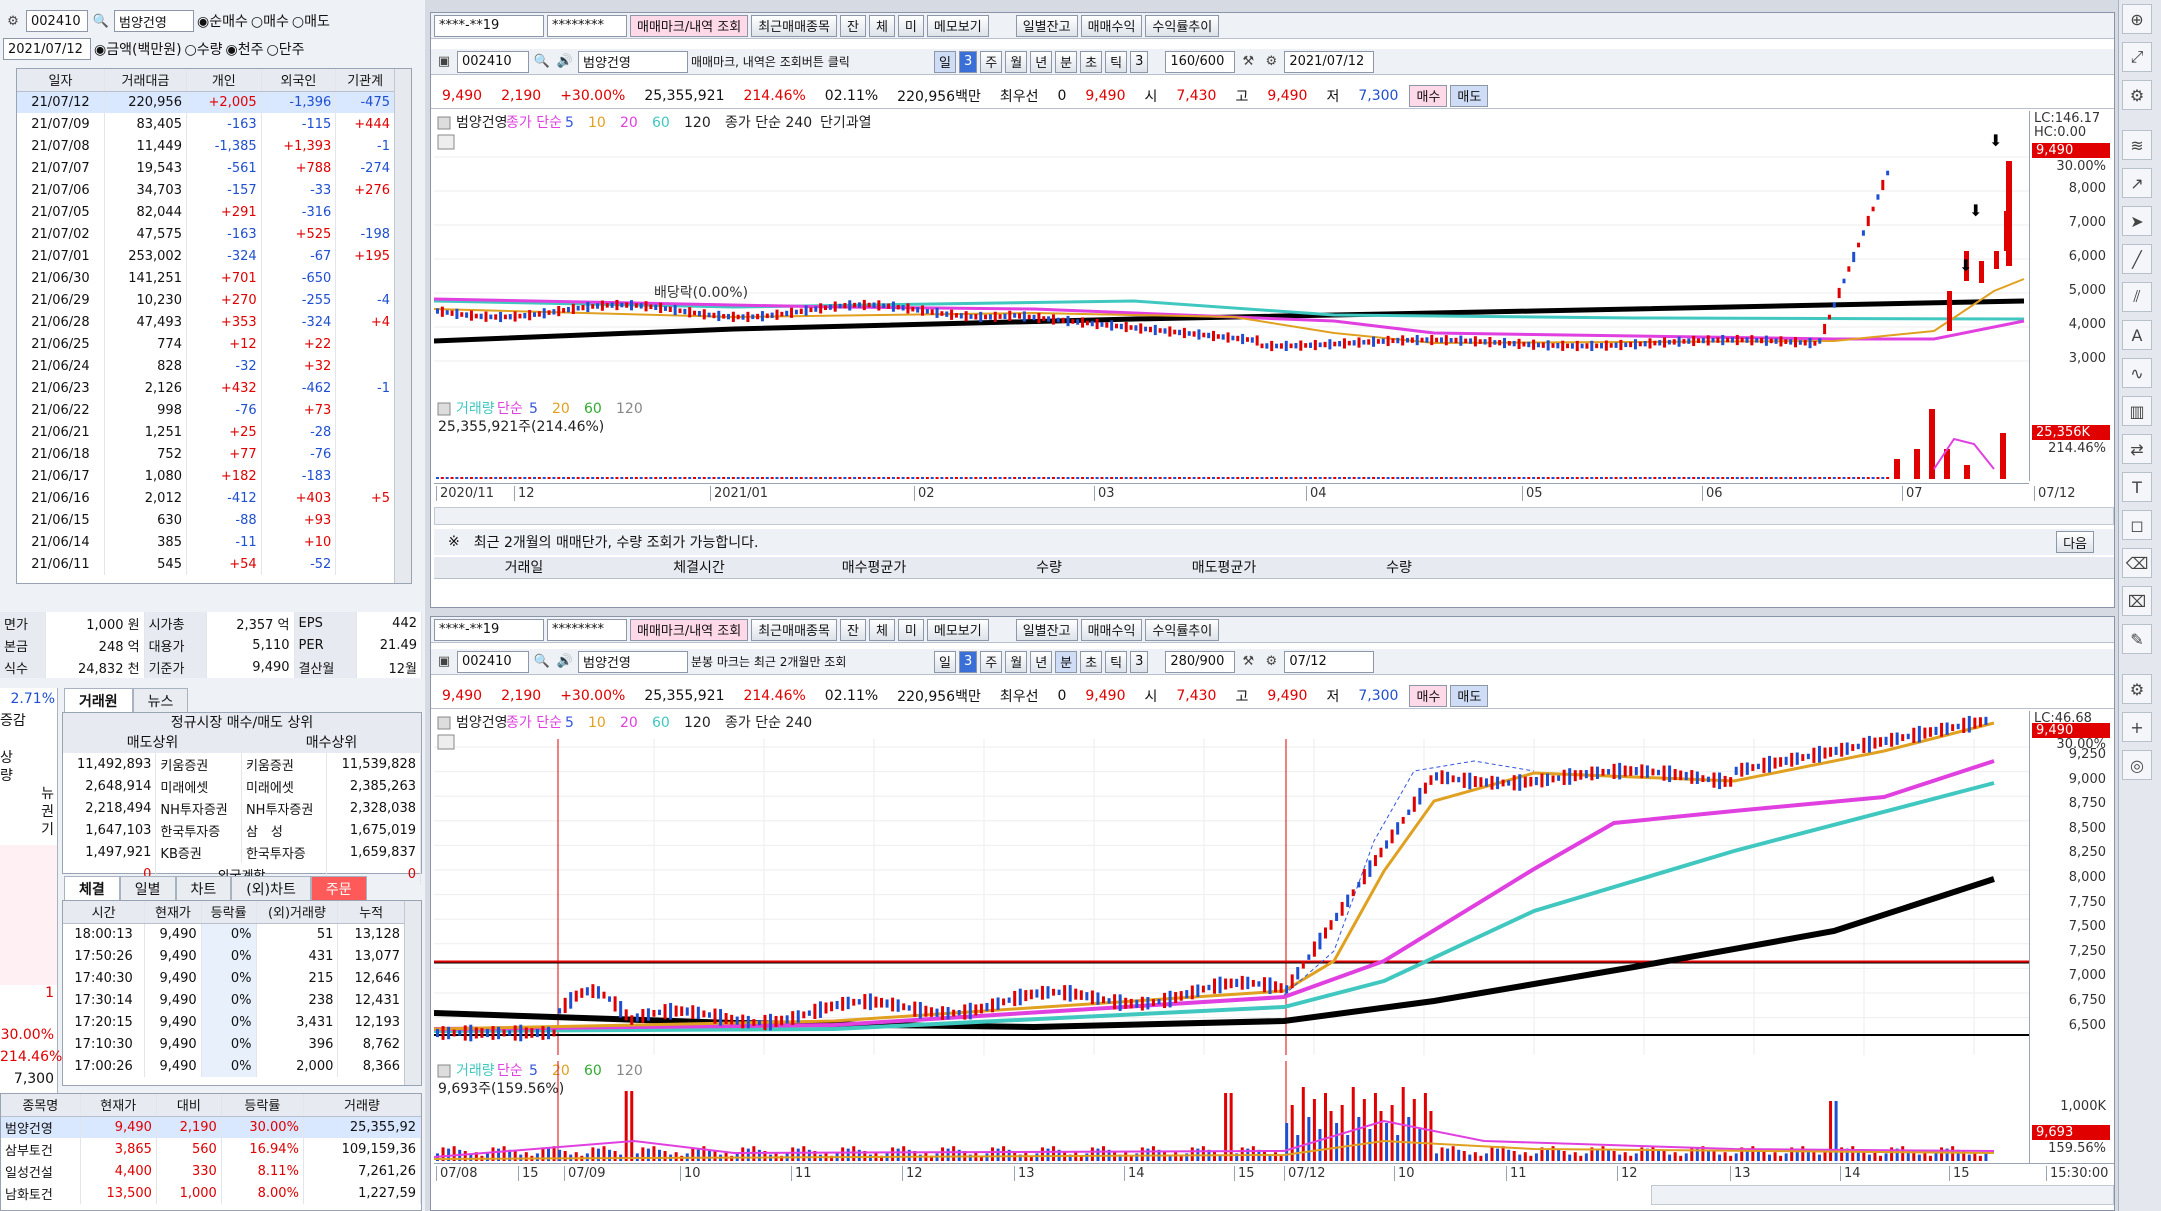 The height and width of the screenshot is (1211, 2161). Describe the element at coordinates (1200, 661) in the screenshot. I see `count-input: 280/900` at that location.